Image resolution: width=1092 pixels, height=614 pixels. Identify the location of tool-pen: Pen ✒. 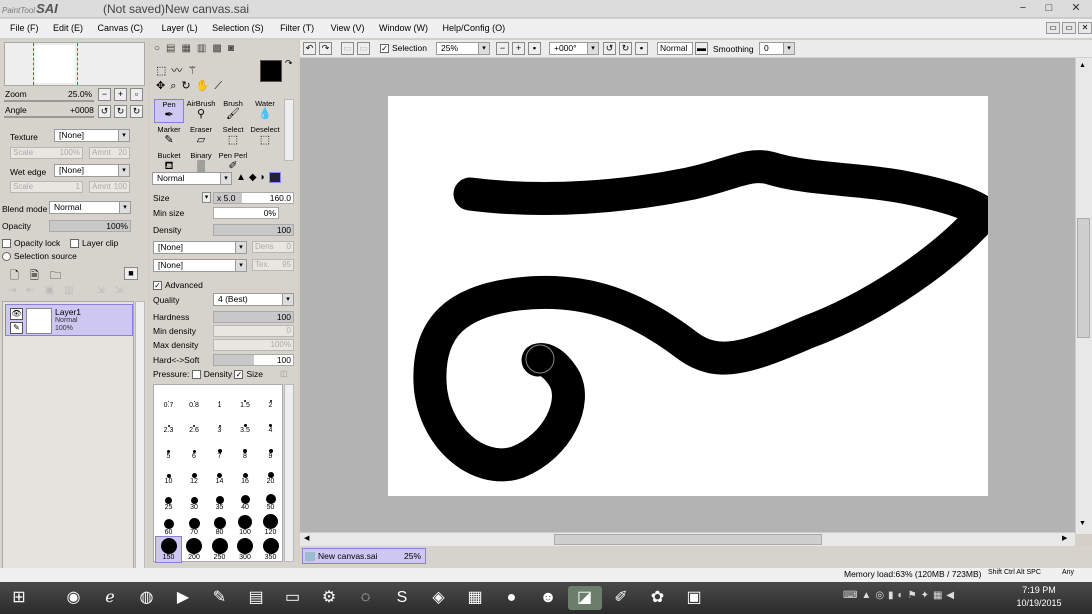
(169, 111).